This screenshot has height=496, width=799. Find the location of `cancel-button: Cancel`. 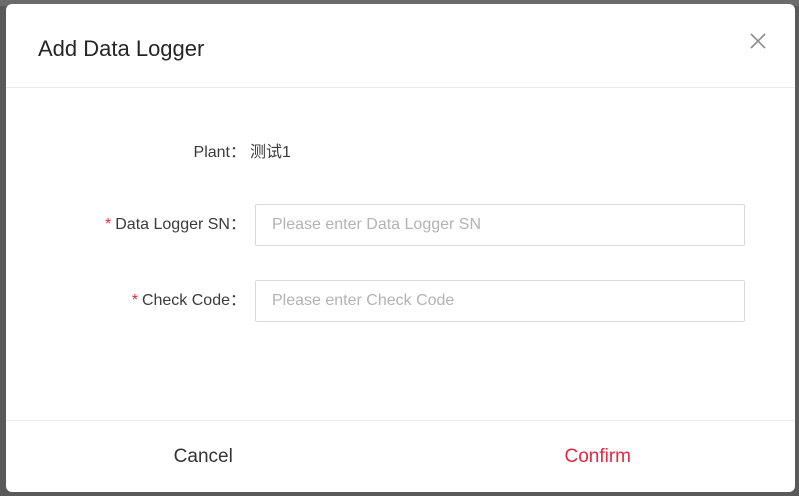

cancel-button: Cancel is located at coordinates (203, 456).